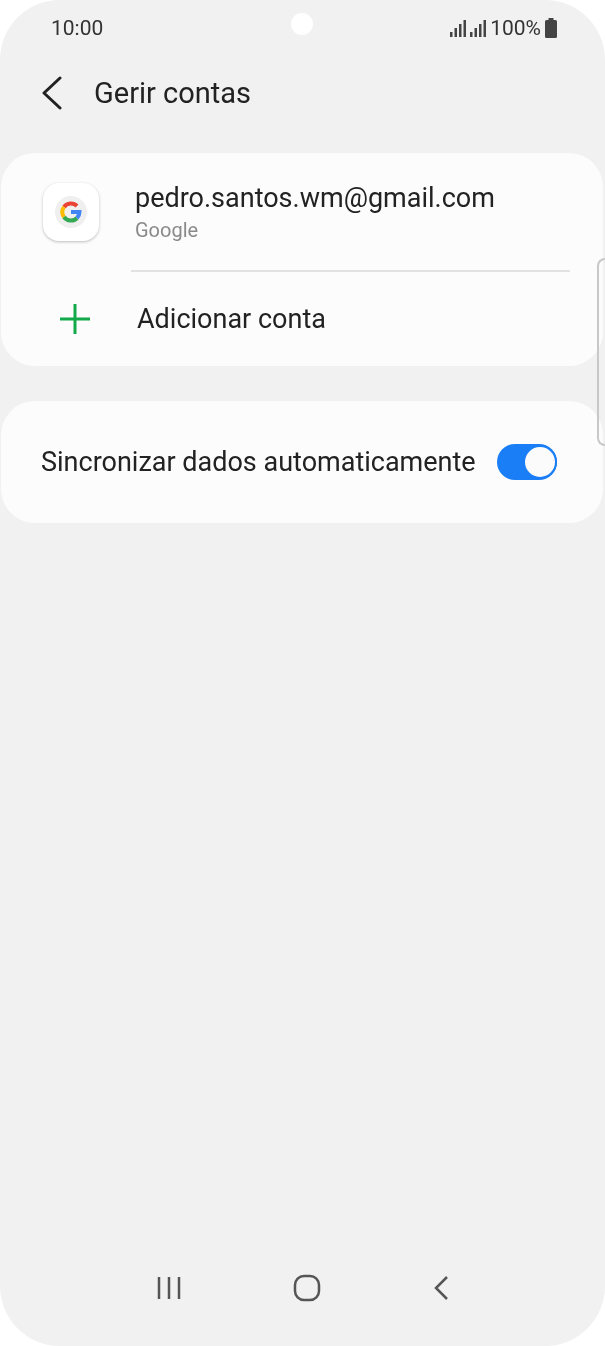  What do you see at coordinates (551, 28) in the screenshot?
I see `battery-icon` at bounding box center [551, 28].